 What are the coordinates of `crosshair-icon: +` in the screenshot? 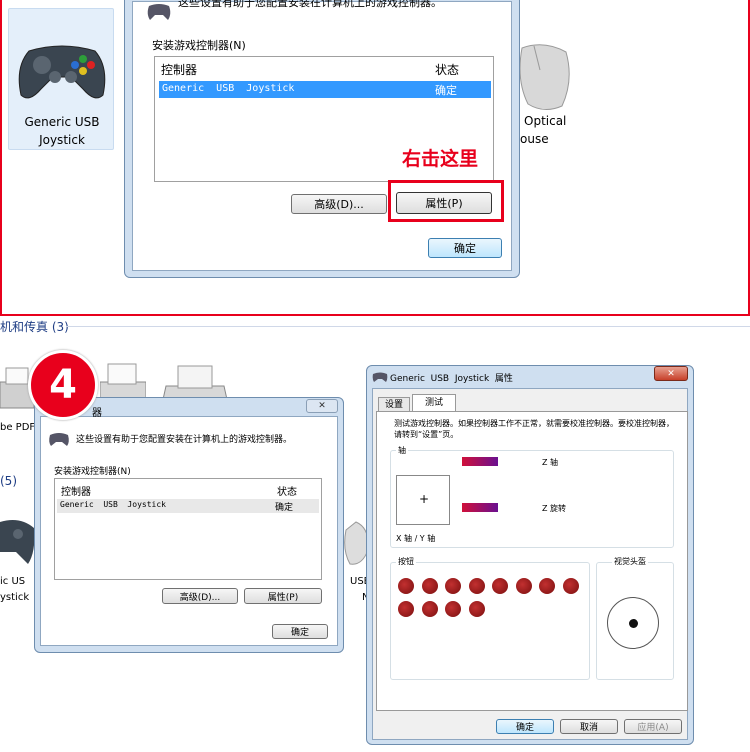 It's located at (424, 499).